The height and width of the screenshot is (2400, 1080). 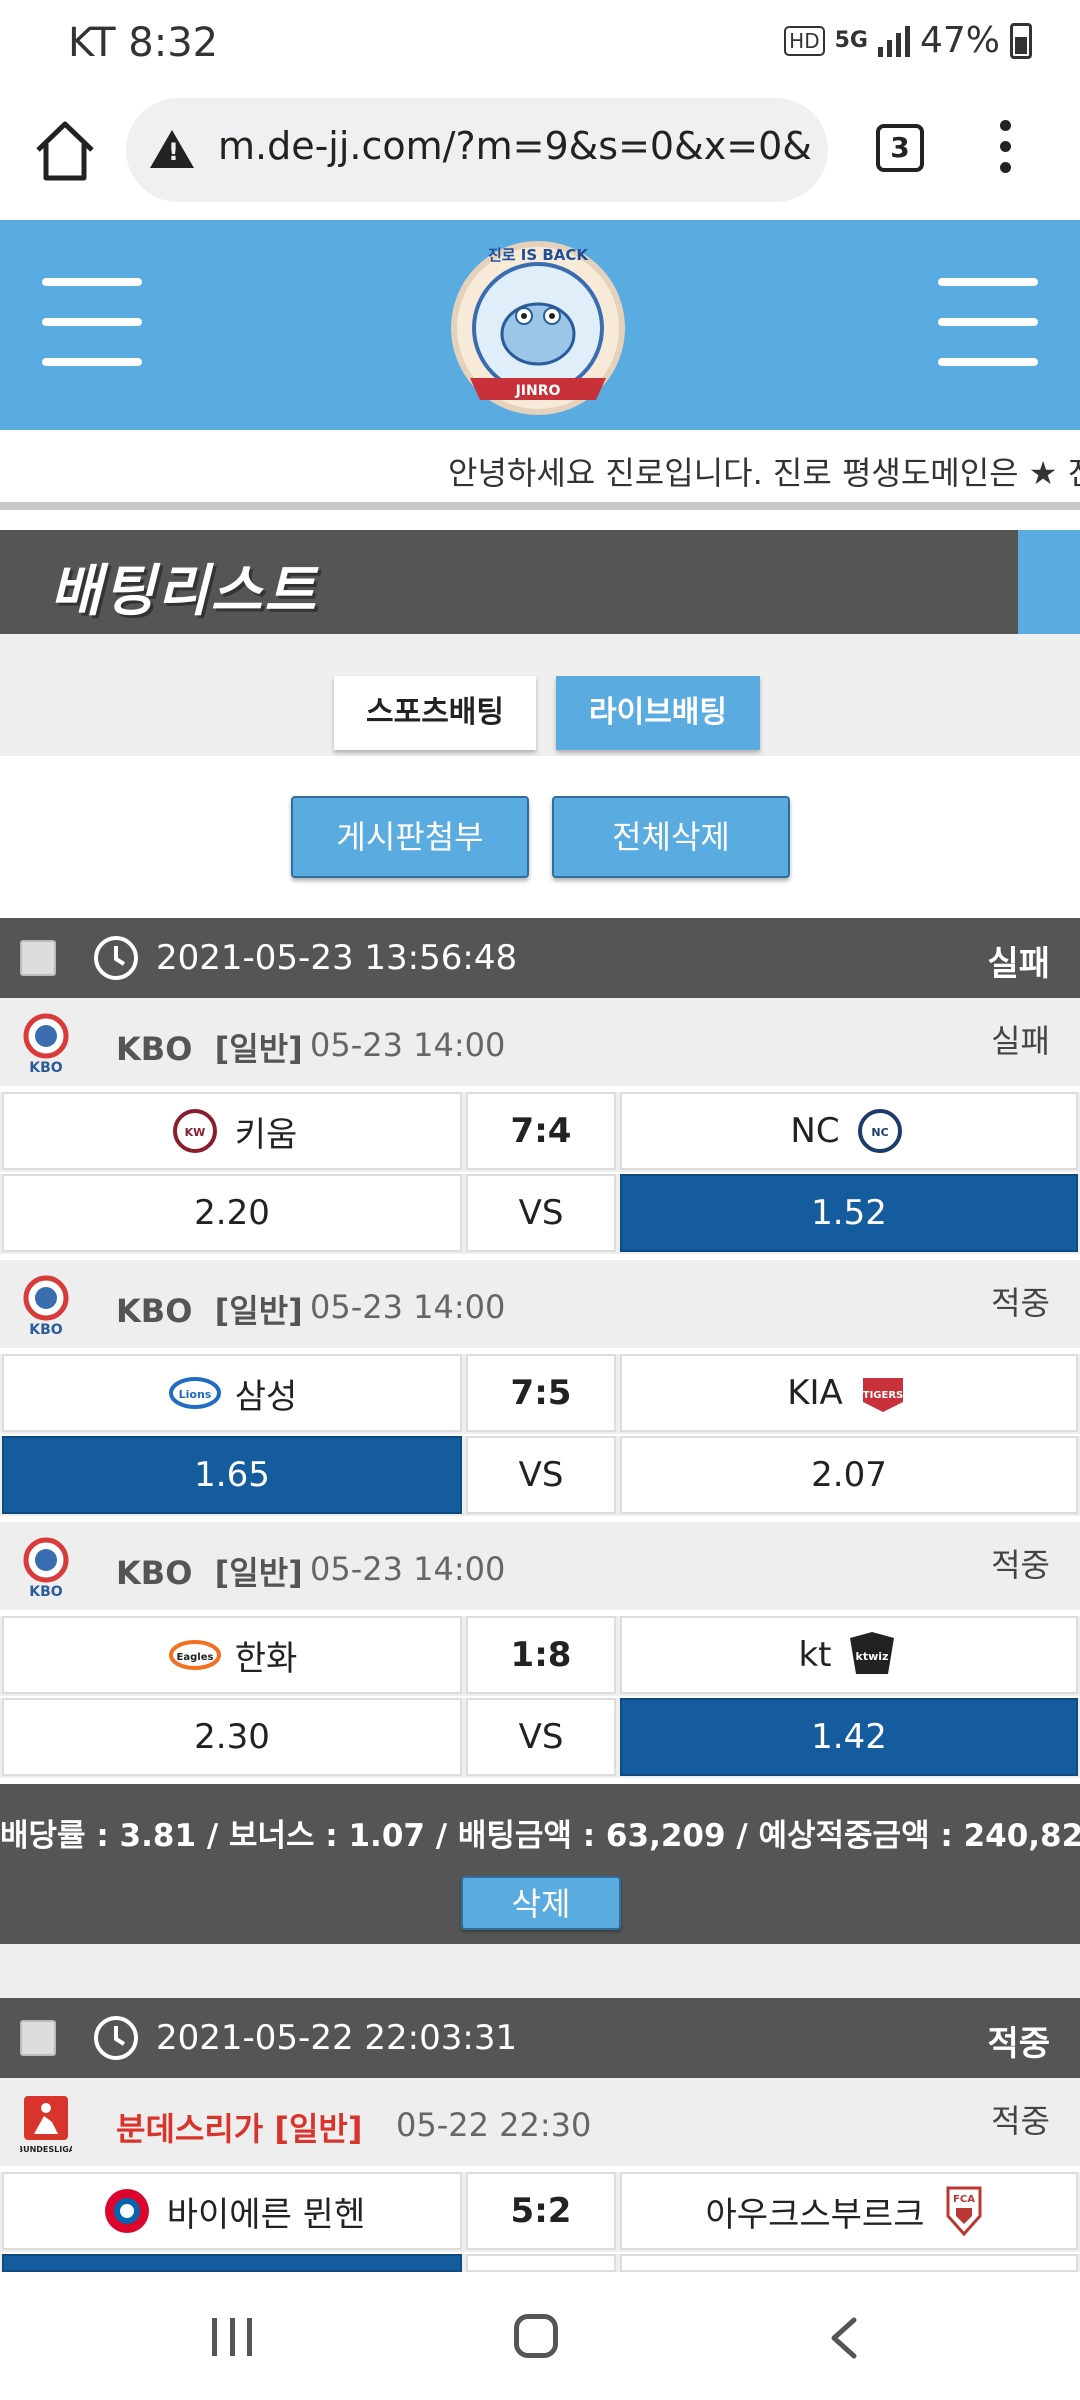 What do you see at coordinates (871, 1653) in the screenshot?
I see `kt-wiz-emblem-icon: ktwiz` at bounding box center [871, 1653].